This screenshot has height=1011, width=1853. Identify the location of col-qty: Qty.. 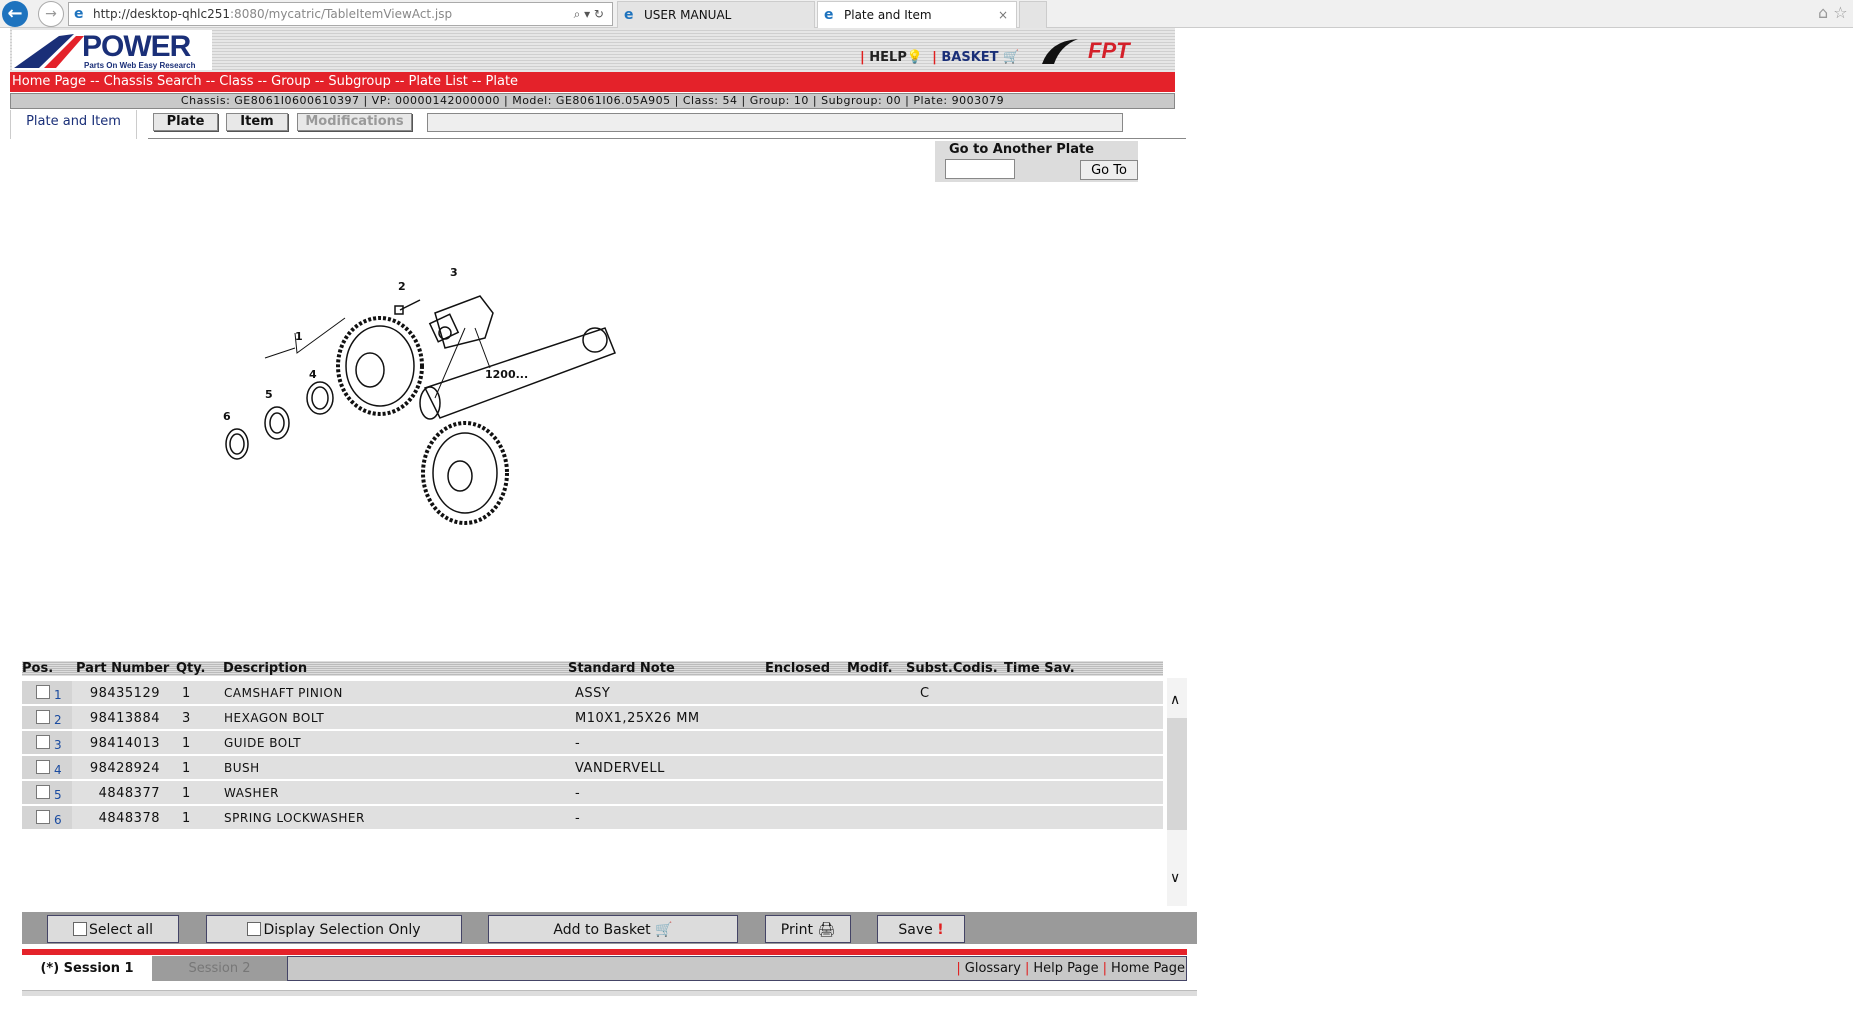
(191, 668).